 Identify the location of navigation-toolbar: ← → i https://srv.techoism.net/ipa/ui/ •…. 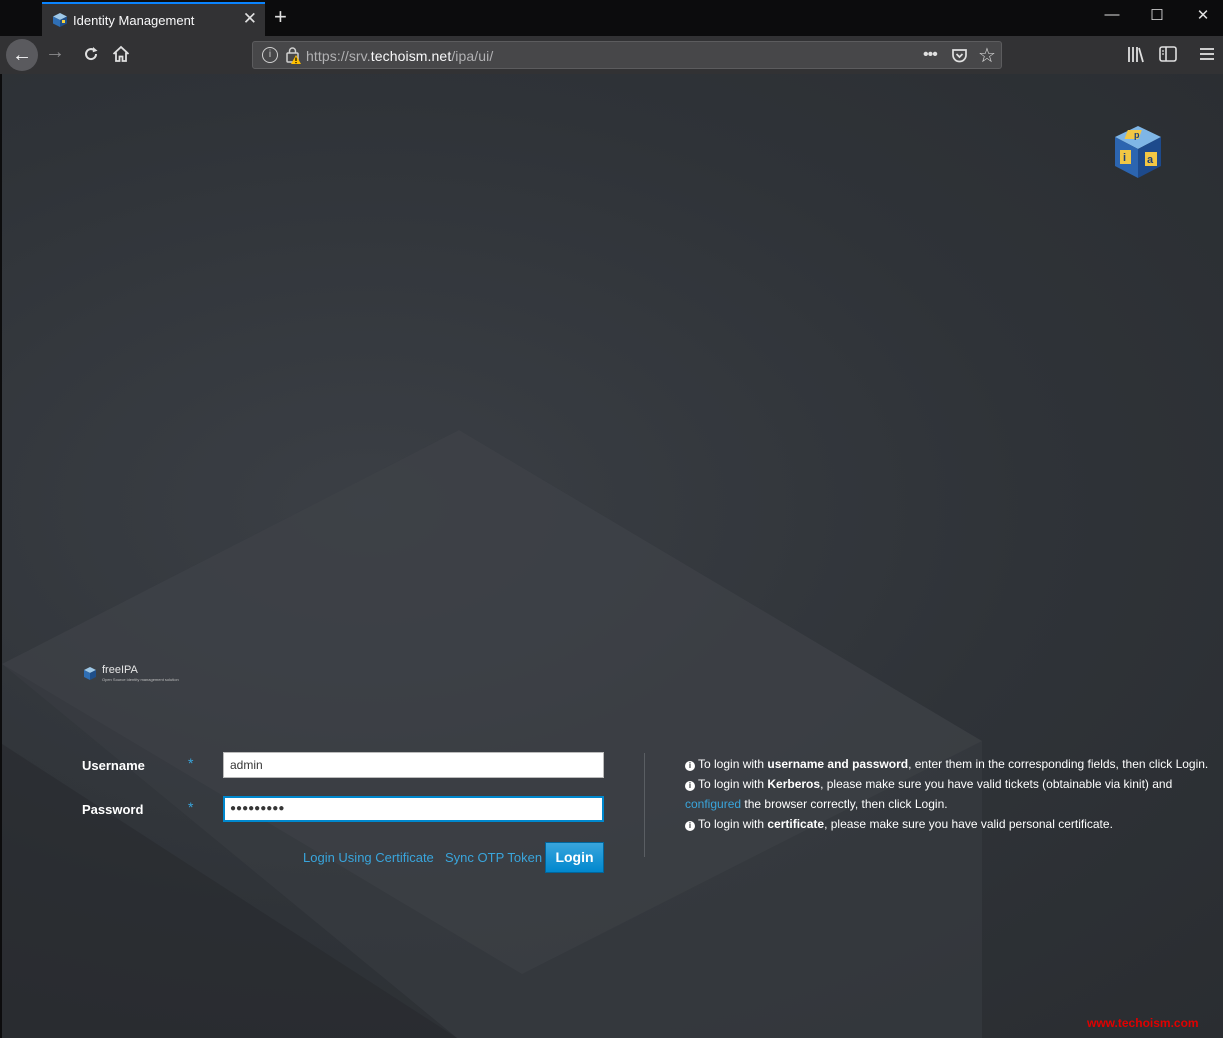
(611, 55).